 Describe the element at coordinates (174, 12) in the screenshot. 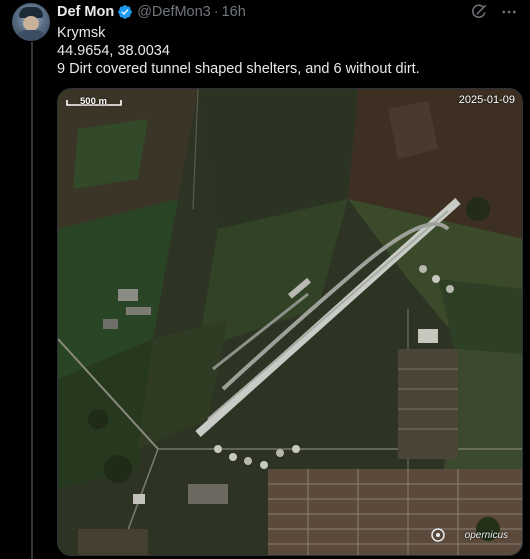

I see `author-handle: @DefMon3` at that location.